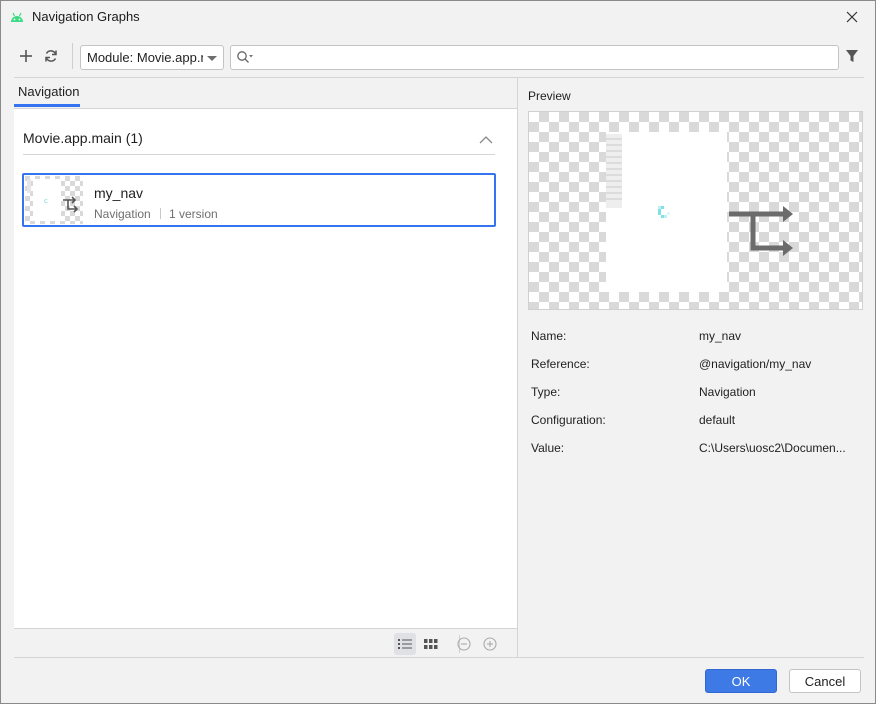 Image resolution: width=876 pixels, height=704 pixels. Describe the element at coordinates (741, 681) in the screenshot. I see `ok-button: OK` at that location.